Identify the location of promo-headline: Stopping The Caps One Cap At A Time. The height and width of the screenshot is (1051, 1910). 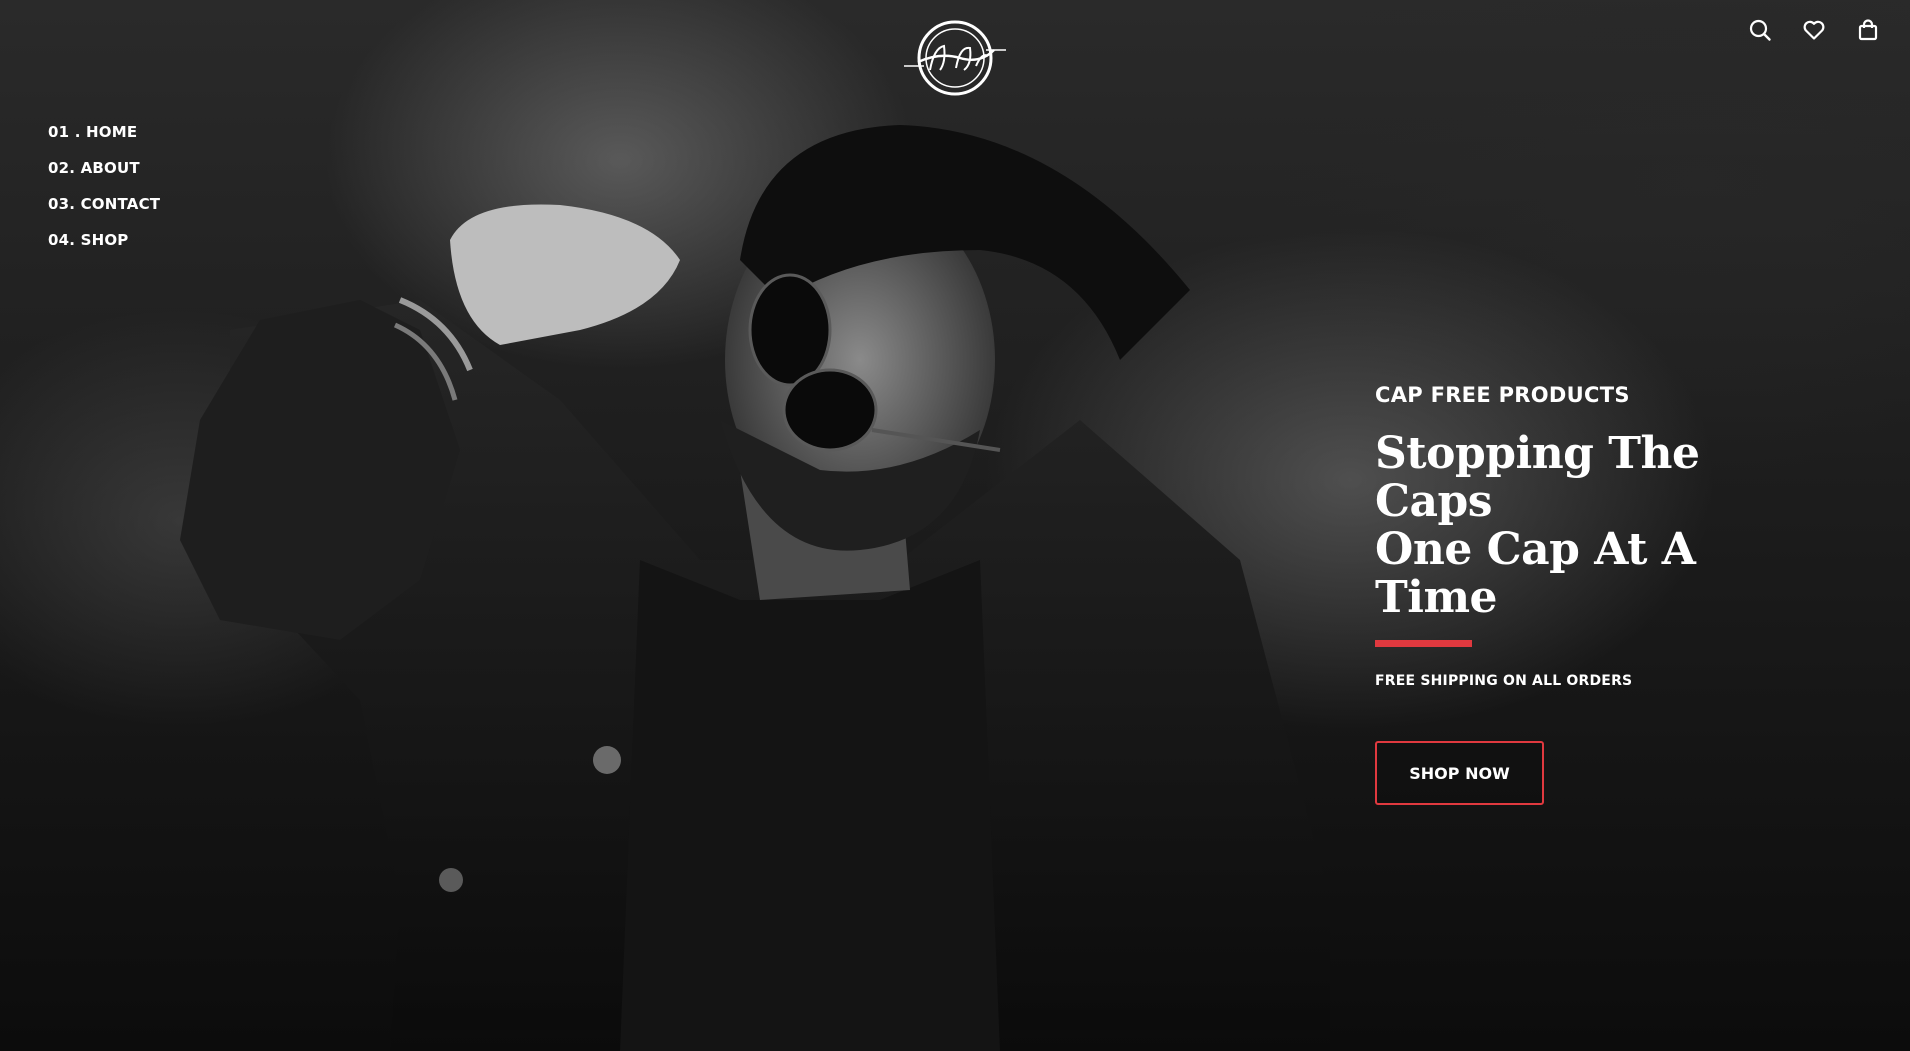
(1595, 526).